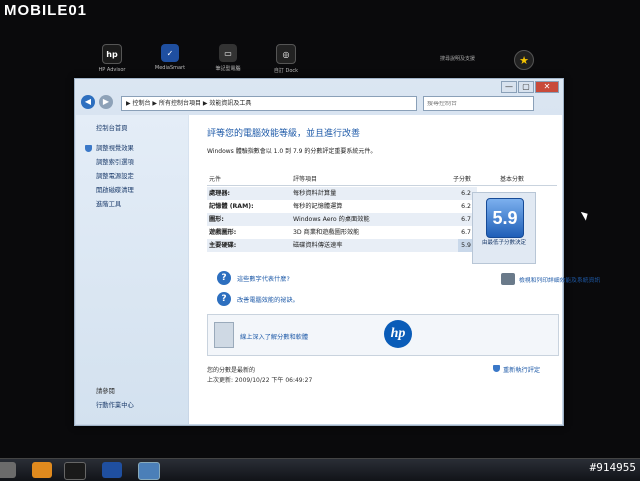 The image size is (640, 481). I want to click on search-box, so click(478, 103).